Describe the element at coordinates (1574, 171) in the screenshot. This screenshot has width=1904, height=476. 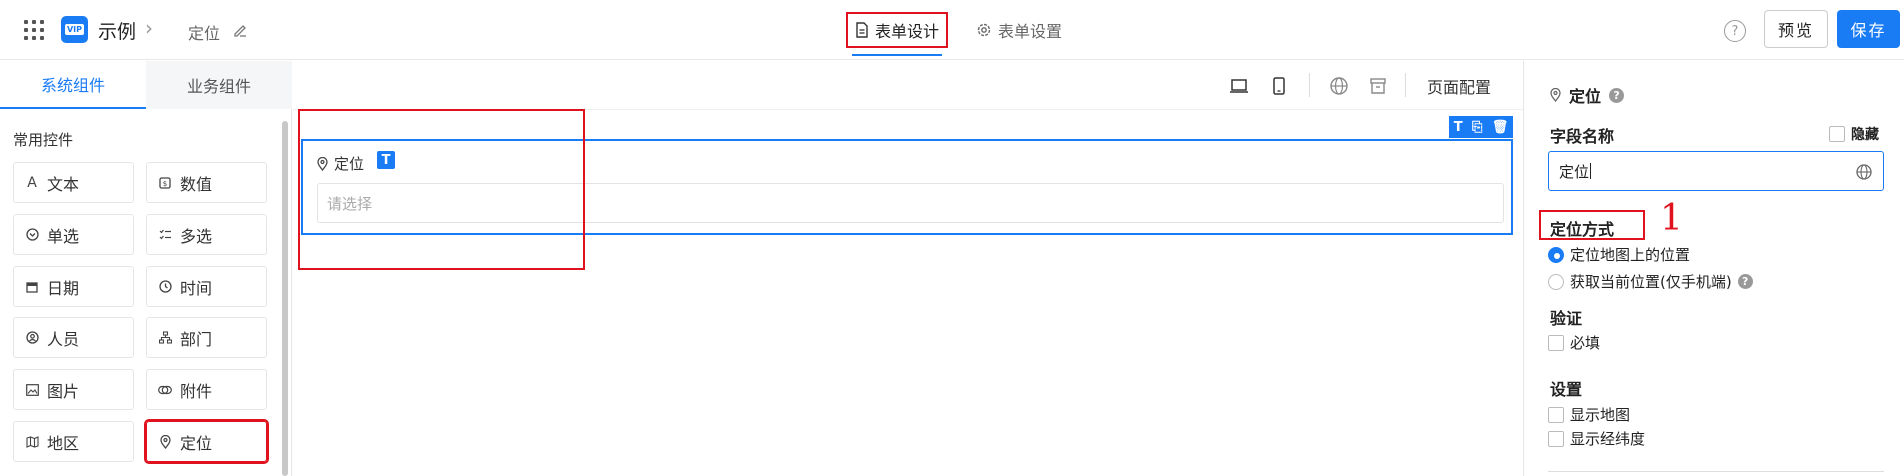
I see `field-name-value: 定位` at that location.